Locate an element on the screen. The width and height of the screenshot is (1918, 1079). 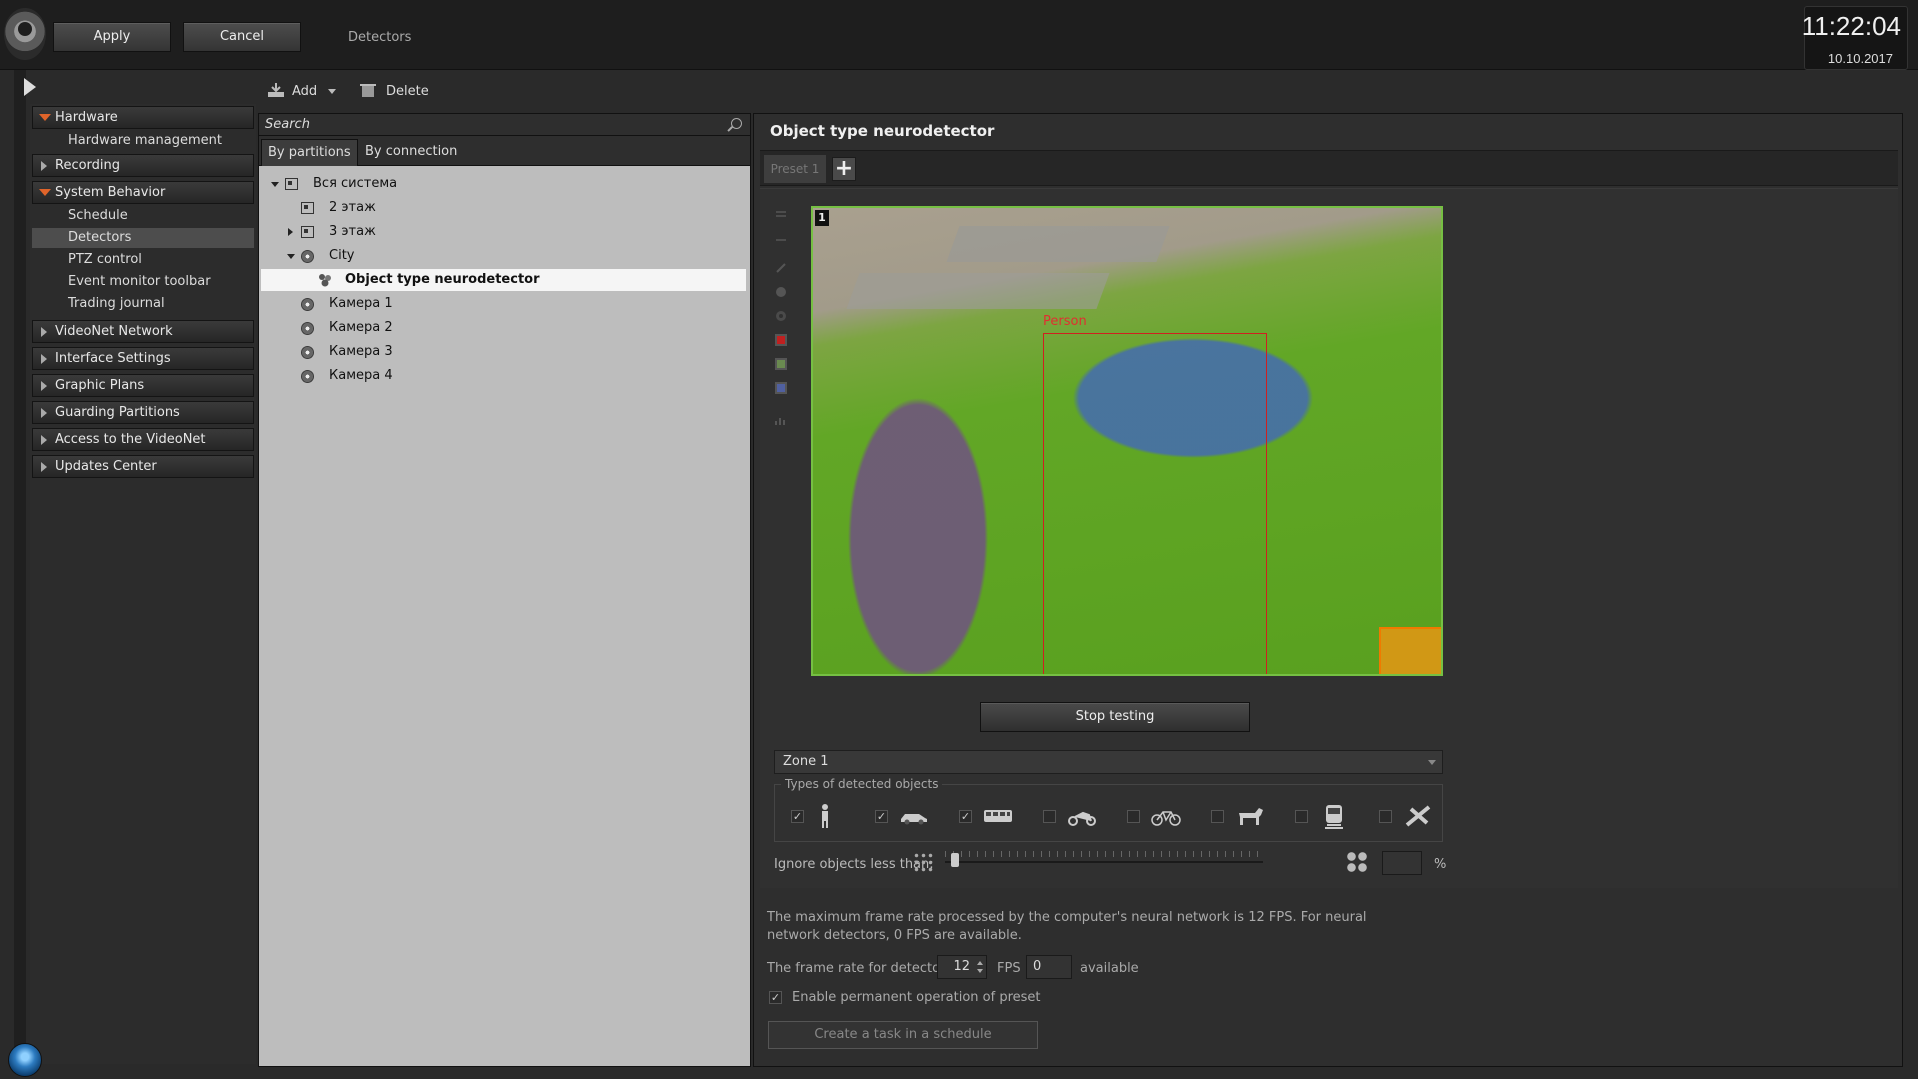
fill-icon is located at coordinates (781, 292).